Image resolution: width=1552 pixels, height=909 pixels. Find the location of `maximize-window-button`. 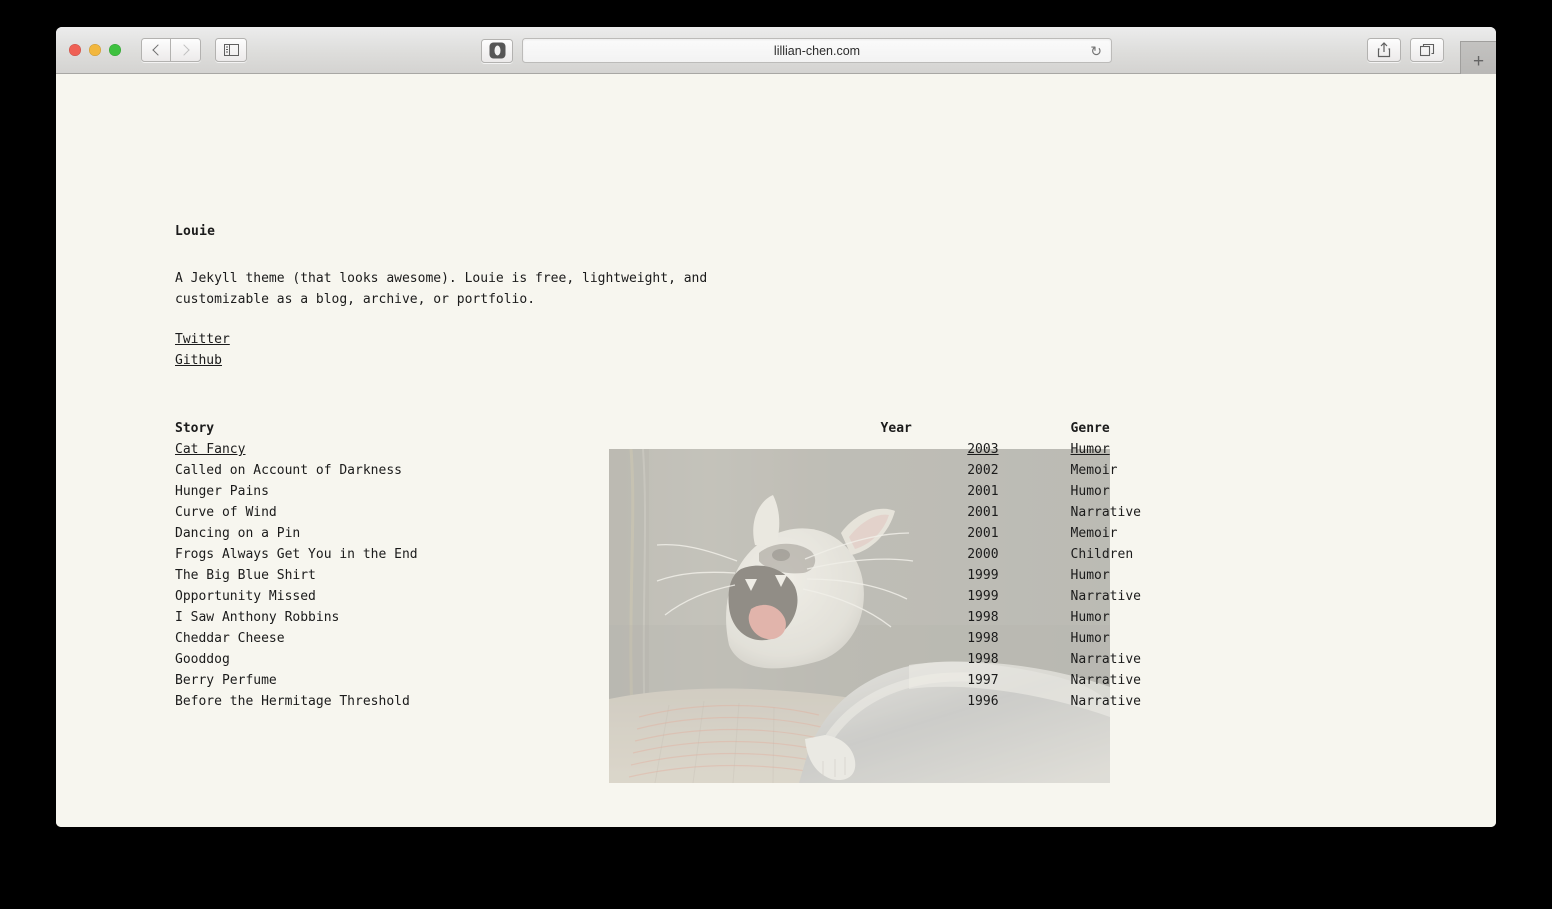

maximize-window-button is located at coordinates (115, 50).